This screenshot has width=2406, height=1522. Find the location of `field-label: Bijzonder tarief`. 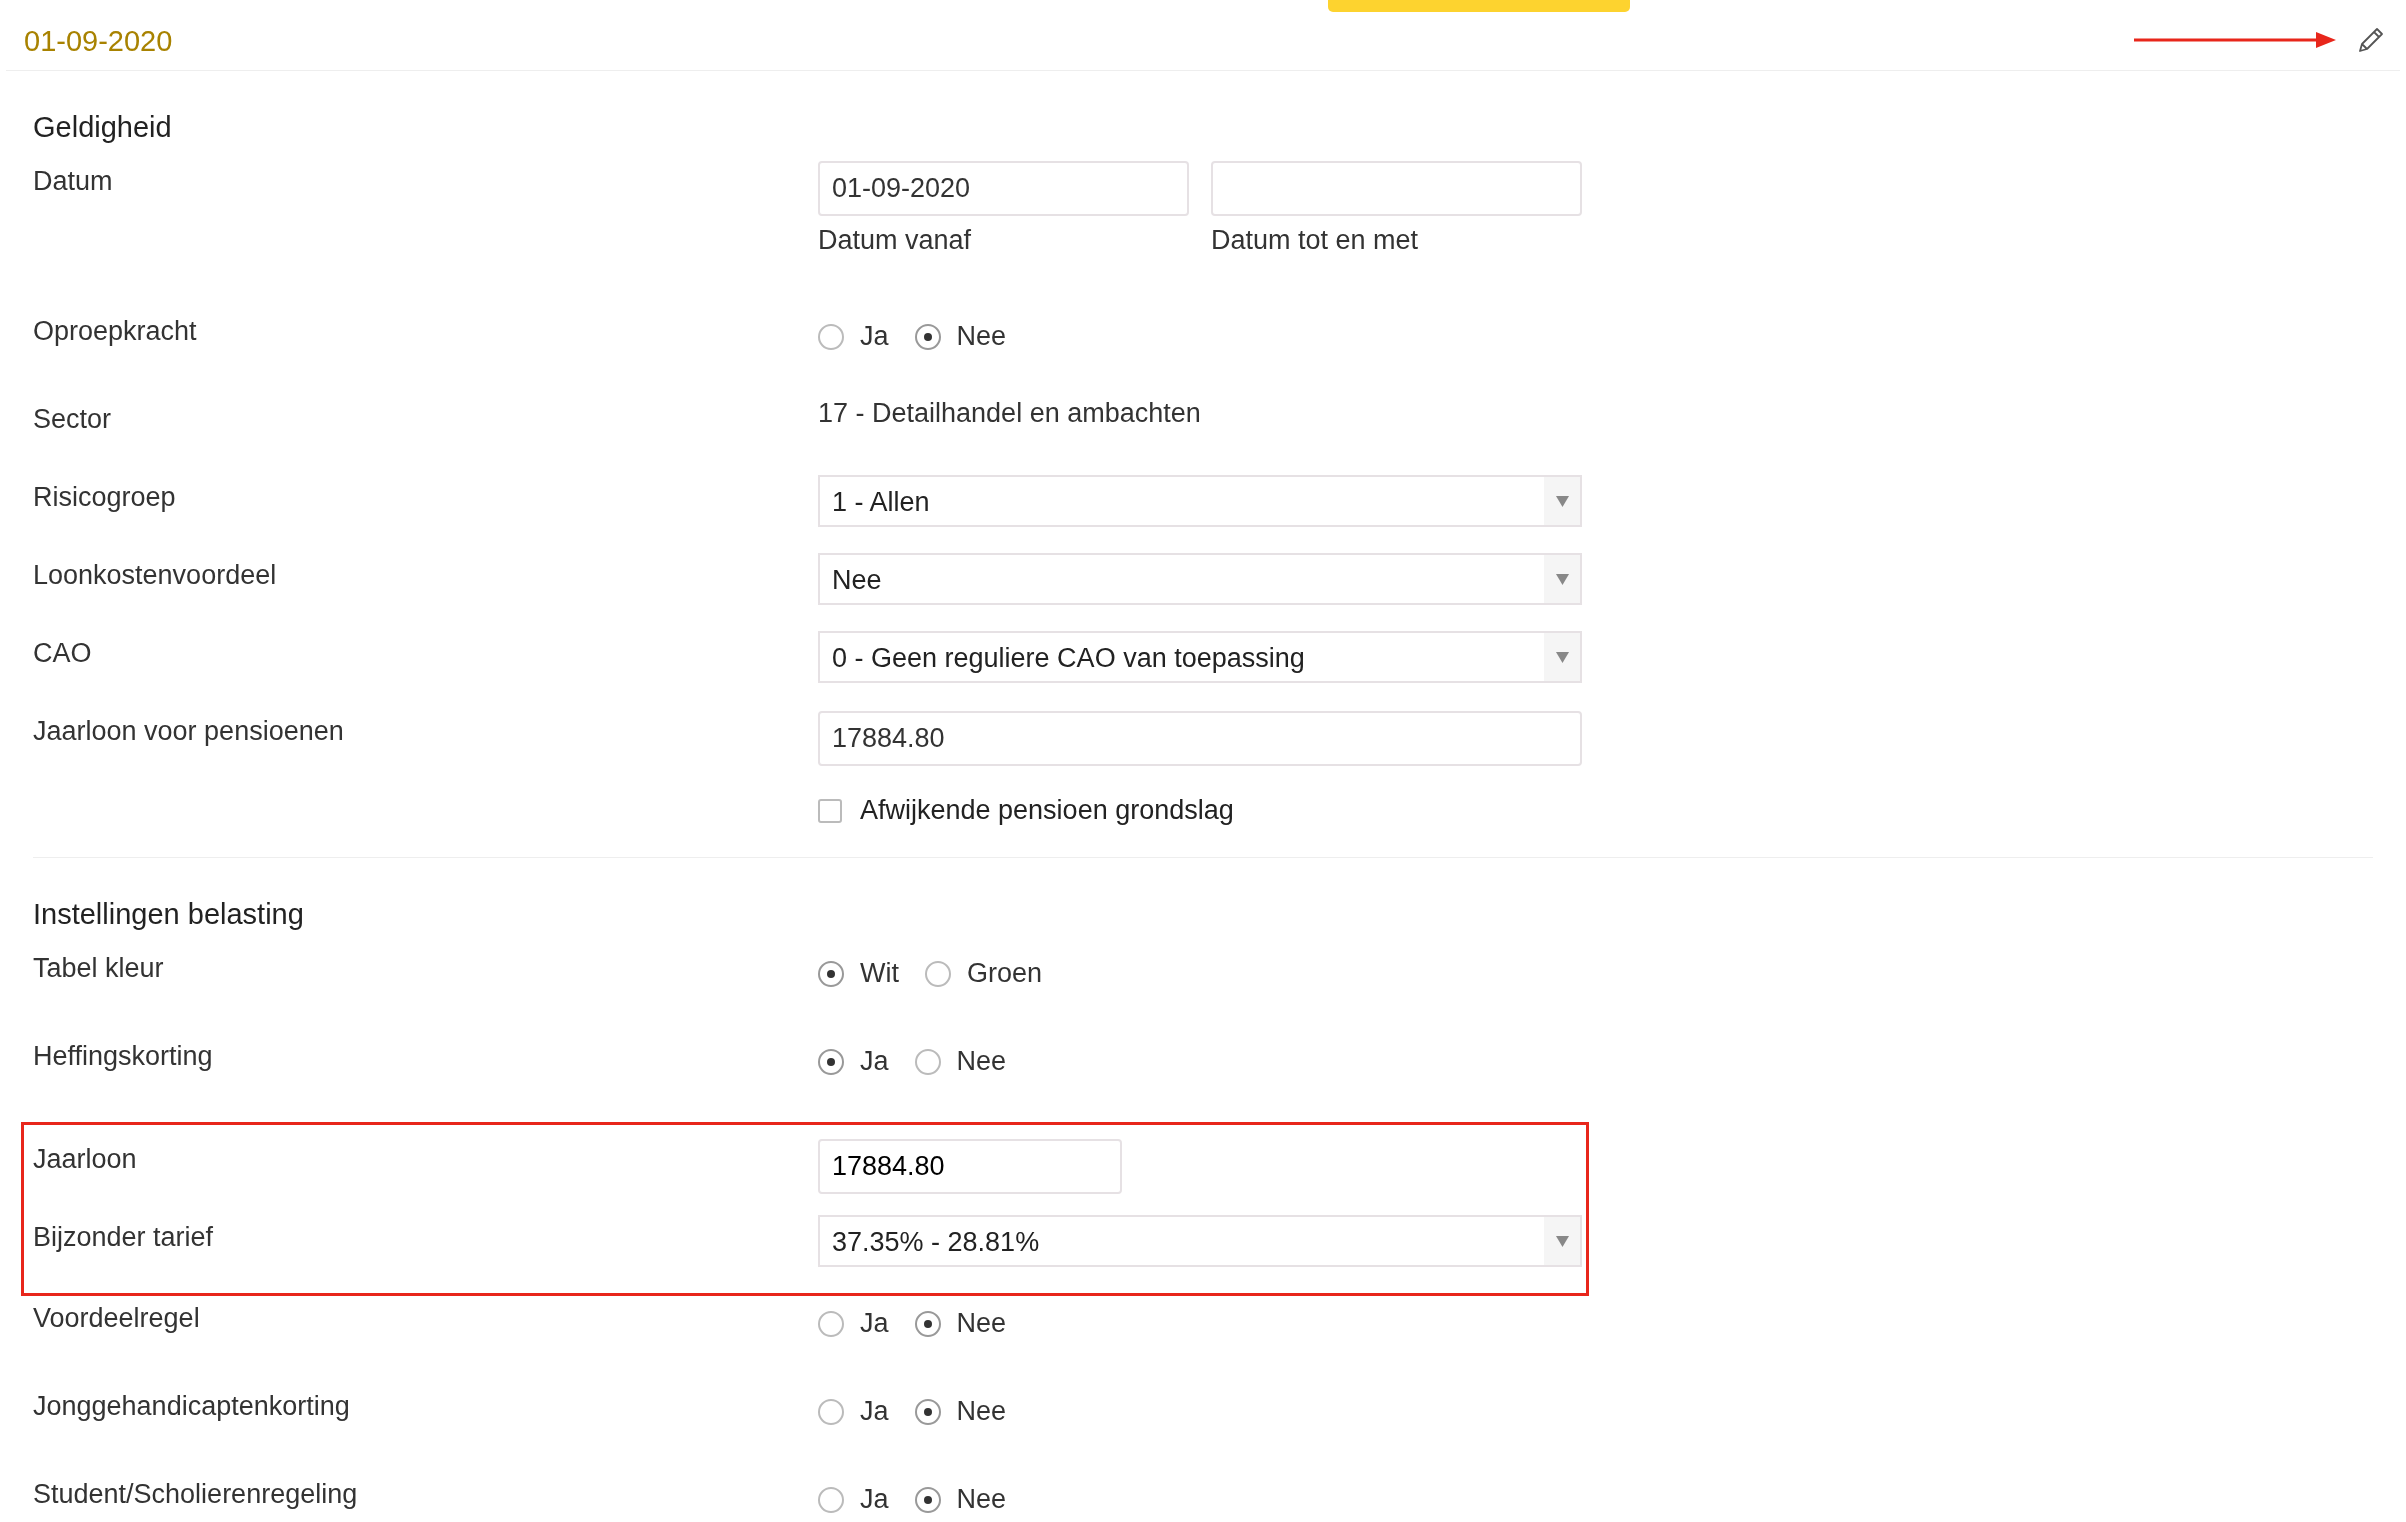

field-label: Bijzonder tarief is located at coordinates (123, 1237).